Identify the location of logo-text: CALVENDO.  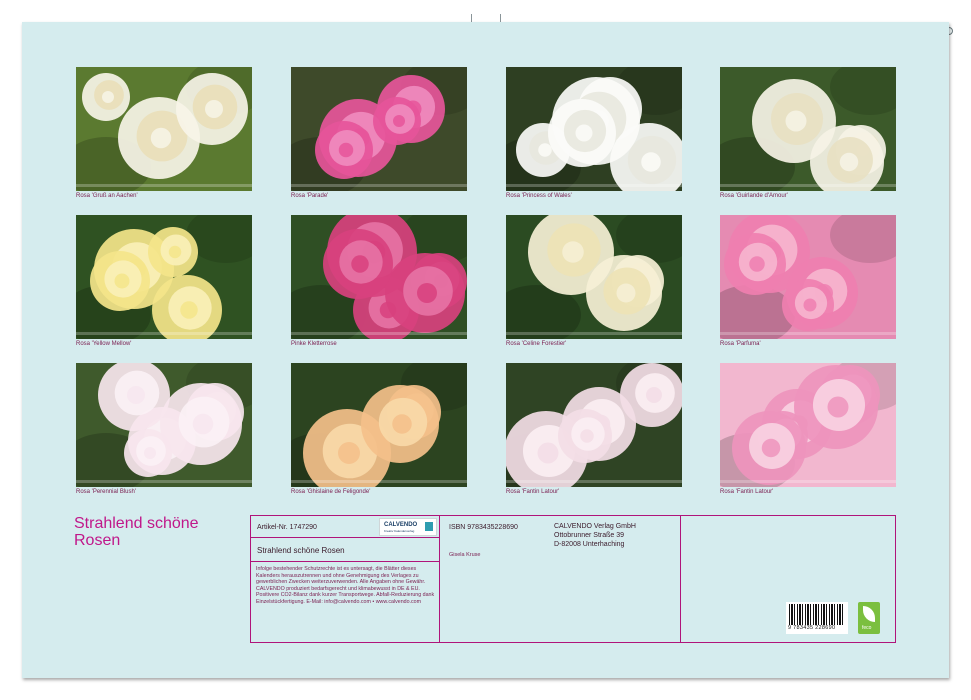
(401, 525).